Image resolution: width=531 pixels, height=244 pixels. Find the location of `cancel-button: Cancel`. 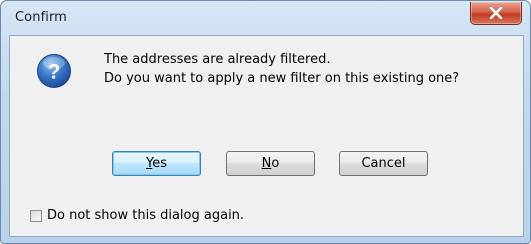

cancel-button: Cancel is located at coordinates (383, 163).